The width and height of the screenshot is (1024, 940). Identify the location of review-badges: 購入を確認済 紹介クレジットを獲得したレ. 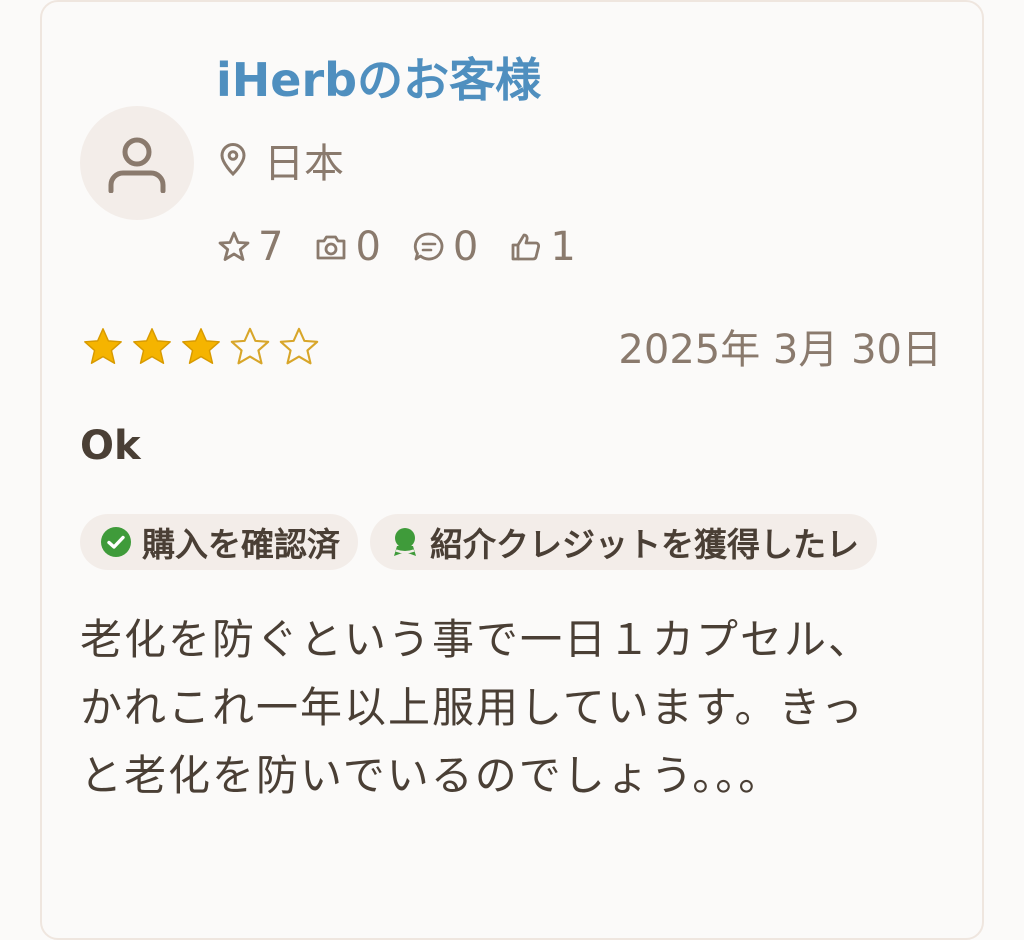
(478, 542).